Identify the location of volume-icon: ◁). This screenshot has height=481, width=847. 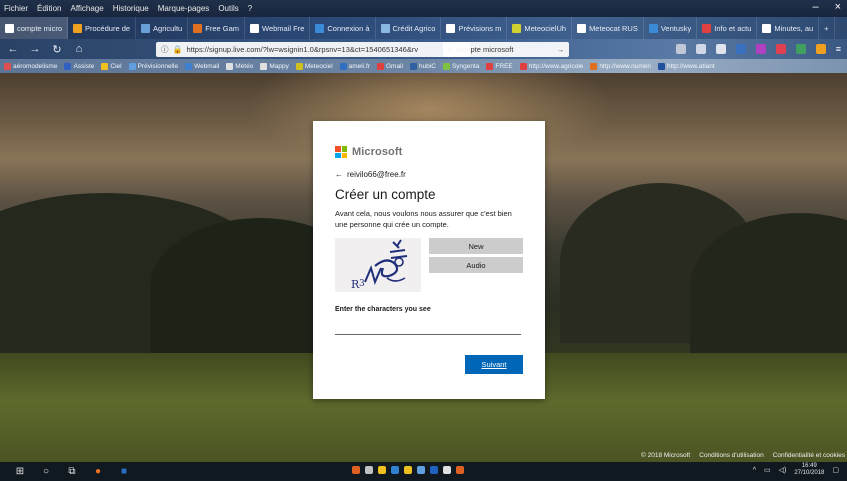
(783, 470).